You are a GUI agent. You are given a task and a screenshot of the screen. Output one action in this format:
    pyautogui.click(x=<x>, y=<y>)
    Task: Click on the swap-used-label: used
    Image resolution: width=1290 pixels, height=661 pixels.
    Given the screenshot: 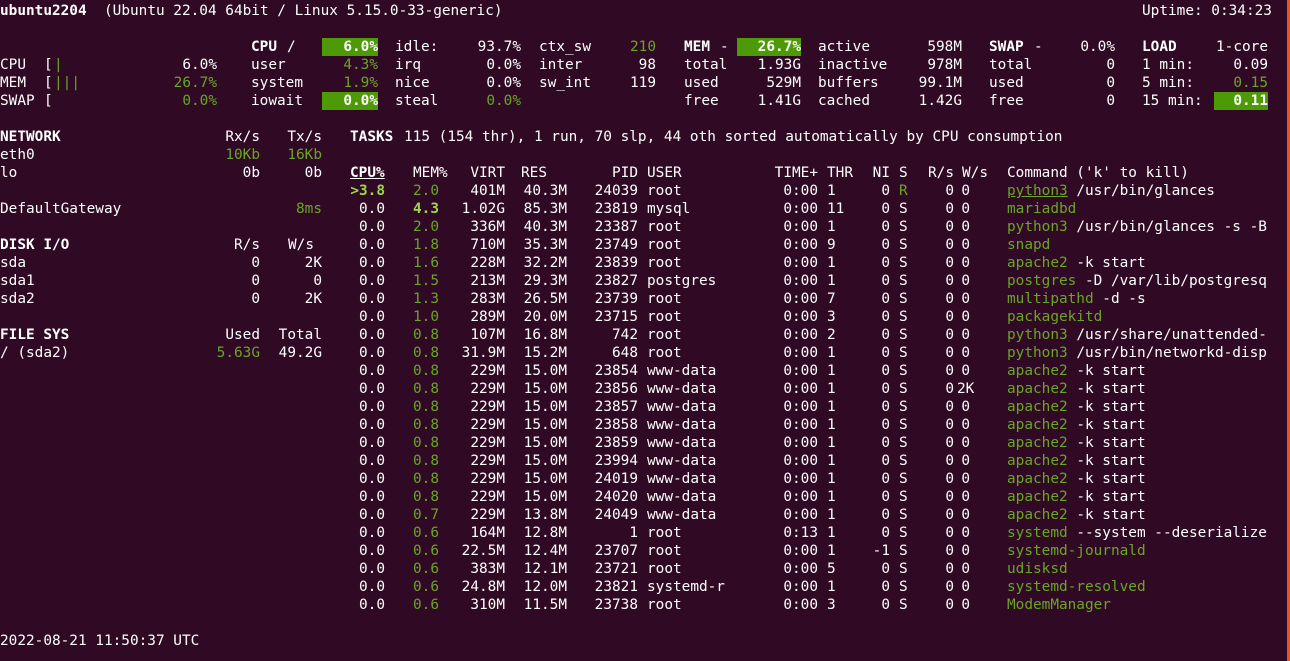 What is the action you would take?
    pyautogui.click(x=1006, y=83)
    